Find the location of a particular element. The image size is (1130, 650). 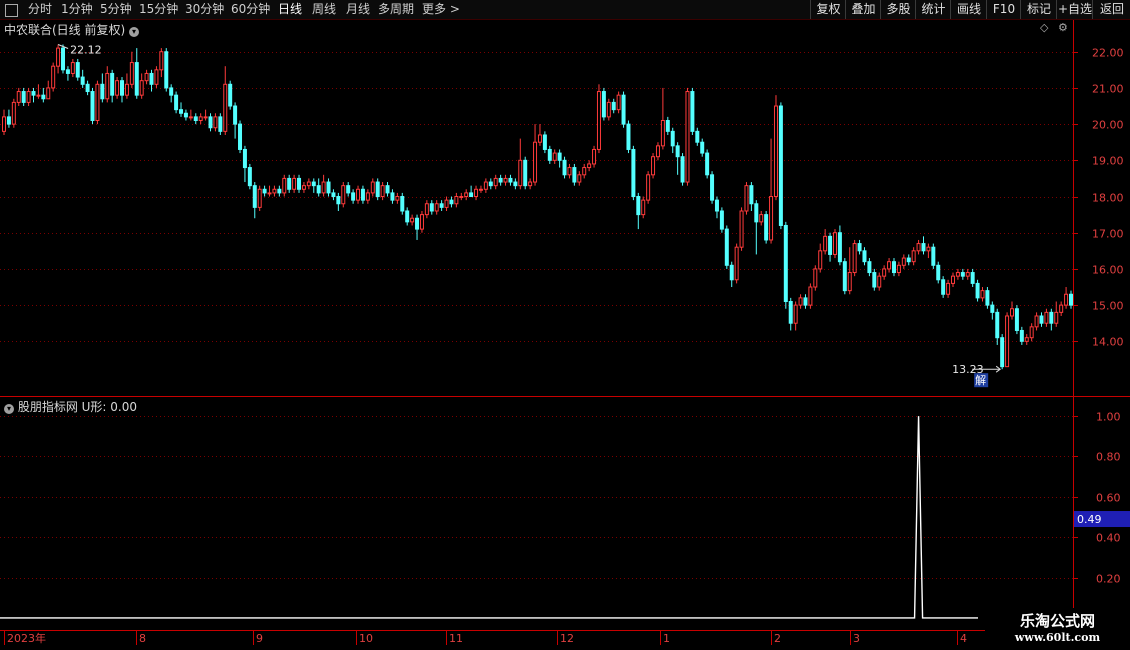

x-tick-label: 1 is located at coordinates (666, 638).